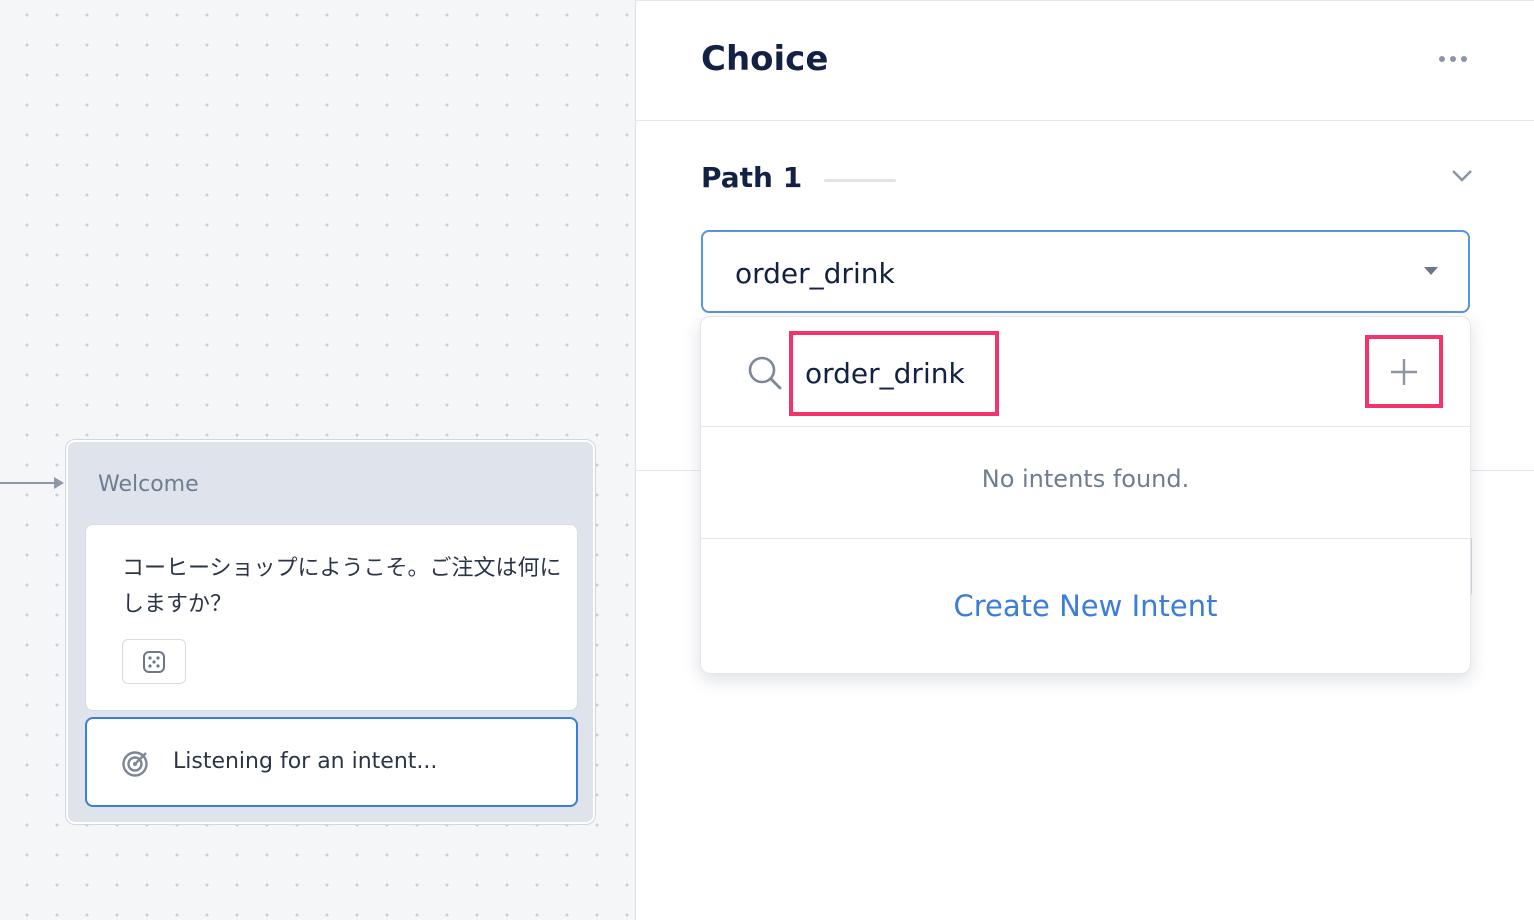 Image resolution: width=1534 pixels, height=920 pixels. I want to click on connection-line, so click(28, 483).